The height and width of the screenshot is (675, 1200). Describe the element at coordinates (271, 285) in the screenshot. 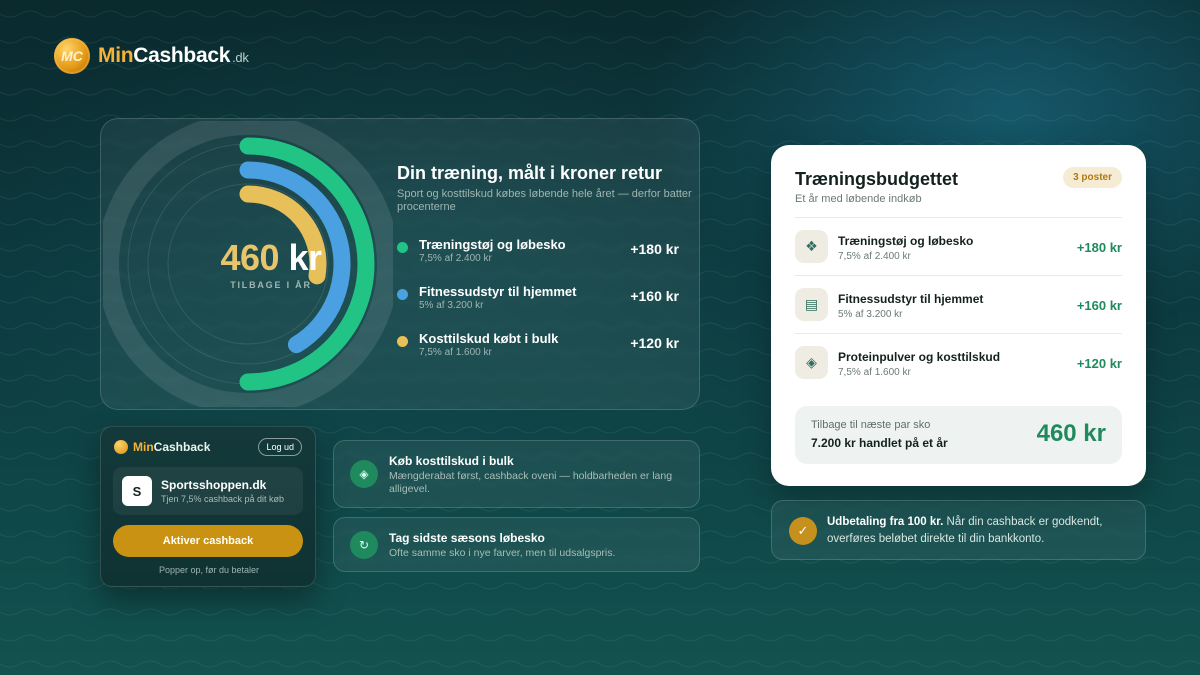

I see `total-cashback-label: TILBAGE I ÅR` at that location.